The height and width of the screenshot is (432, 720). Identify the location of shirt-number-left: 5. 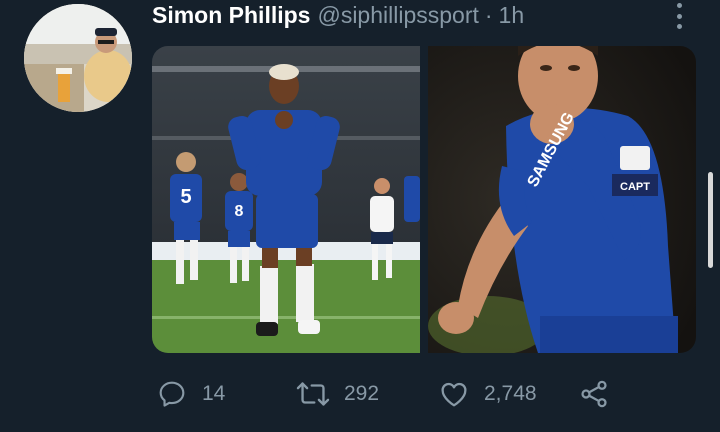
(185, 197).